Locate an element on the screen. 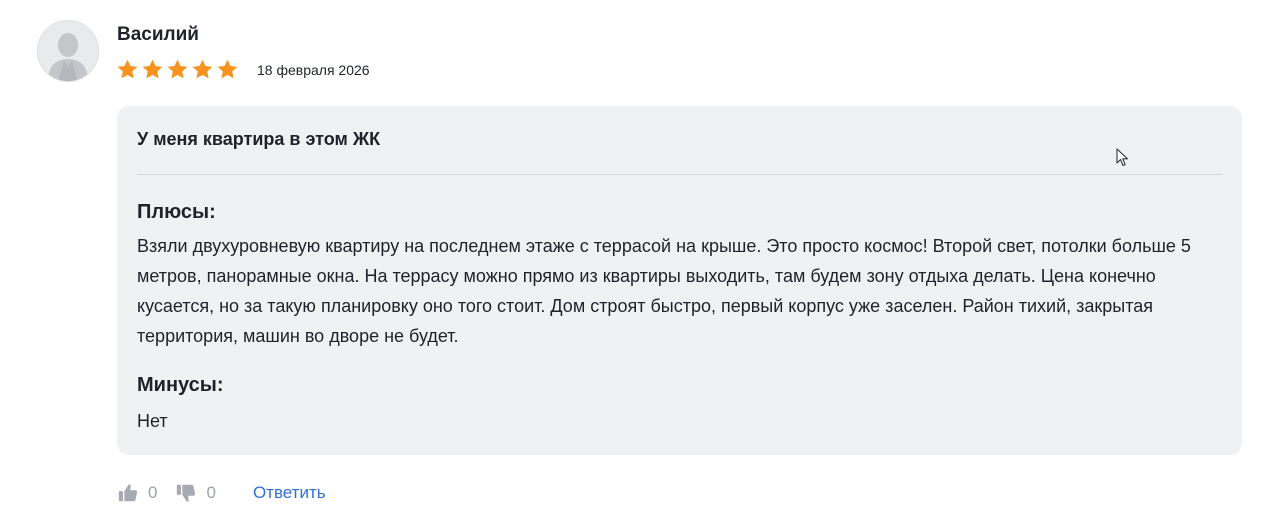 This screenshot has height=528, width=1267. user-silhouette-icon is located at coordinates (68, 51).